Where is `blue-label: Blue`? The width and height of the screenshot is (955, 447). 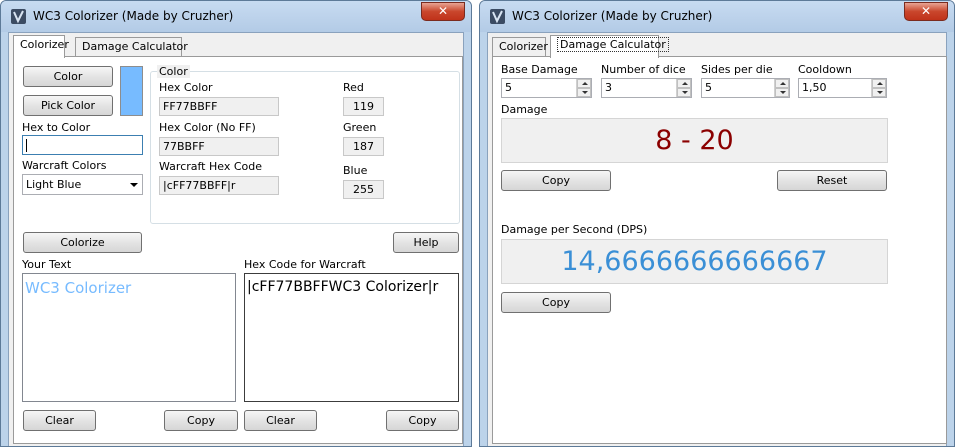 blue-label: Blue is located at coordinates (355, 170).